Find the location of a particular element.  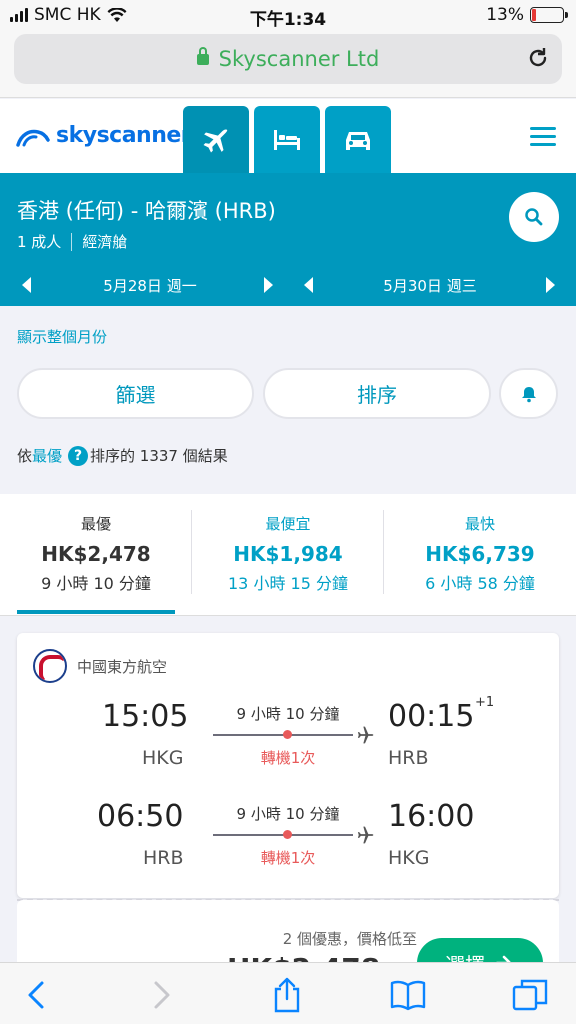

address-bar: Skyscanner Ltd is located at coordinates (288, 59).